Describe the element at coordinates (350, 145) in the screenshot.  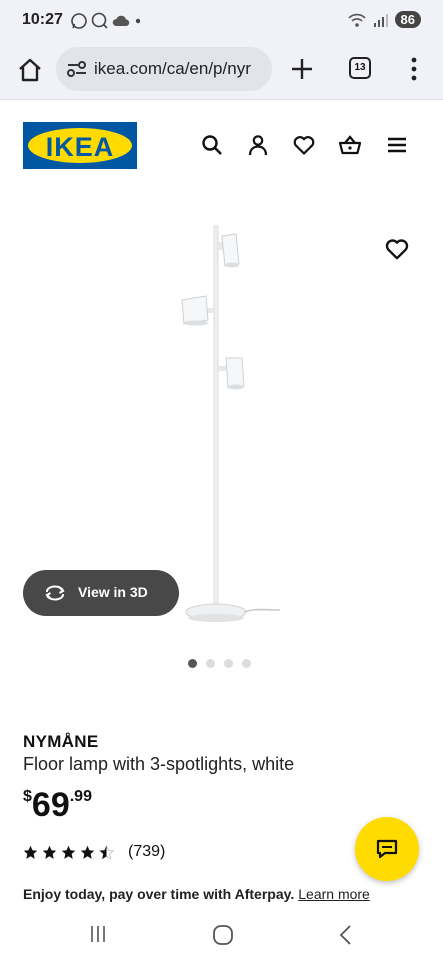
I see `basket-icon` at that location.